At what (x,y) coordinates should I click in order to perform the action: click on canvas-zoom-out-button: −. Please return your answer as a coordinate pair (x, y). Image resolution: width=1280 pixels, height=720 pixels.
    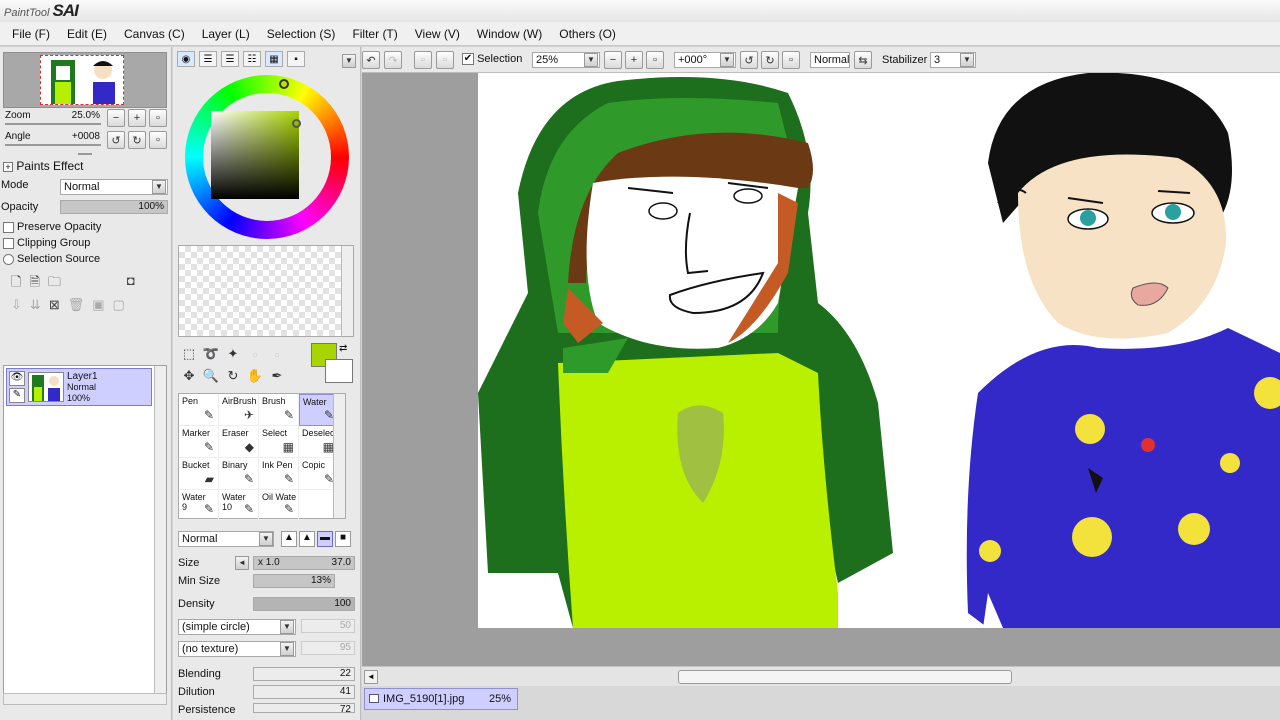
    Looking at the image, I should click on (613, 60).